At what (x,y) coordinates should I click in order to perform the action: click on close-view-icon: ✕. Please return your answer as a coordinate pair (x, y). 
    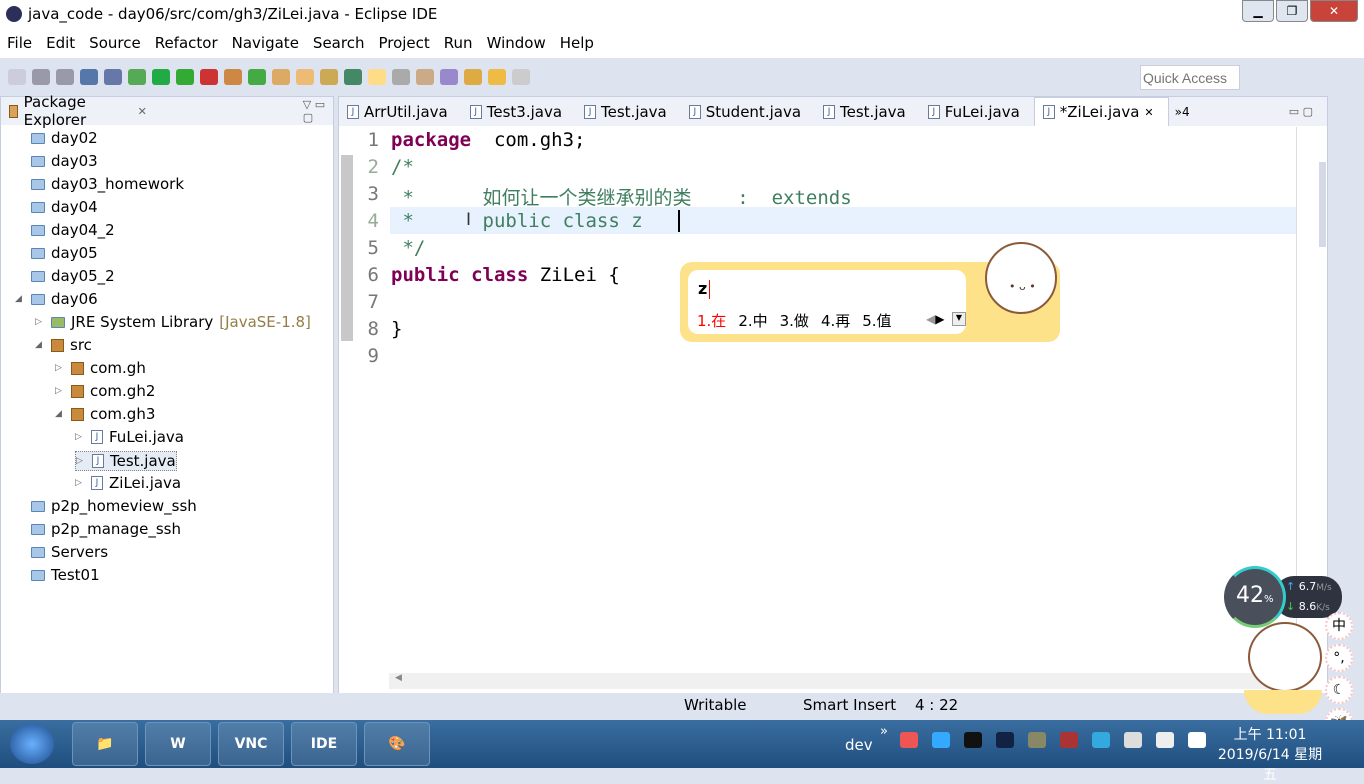
    Looking at the image, I should click on (142, 111).